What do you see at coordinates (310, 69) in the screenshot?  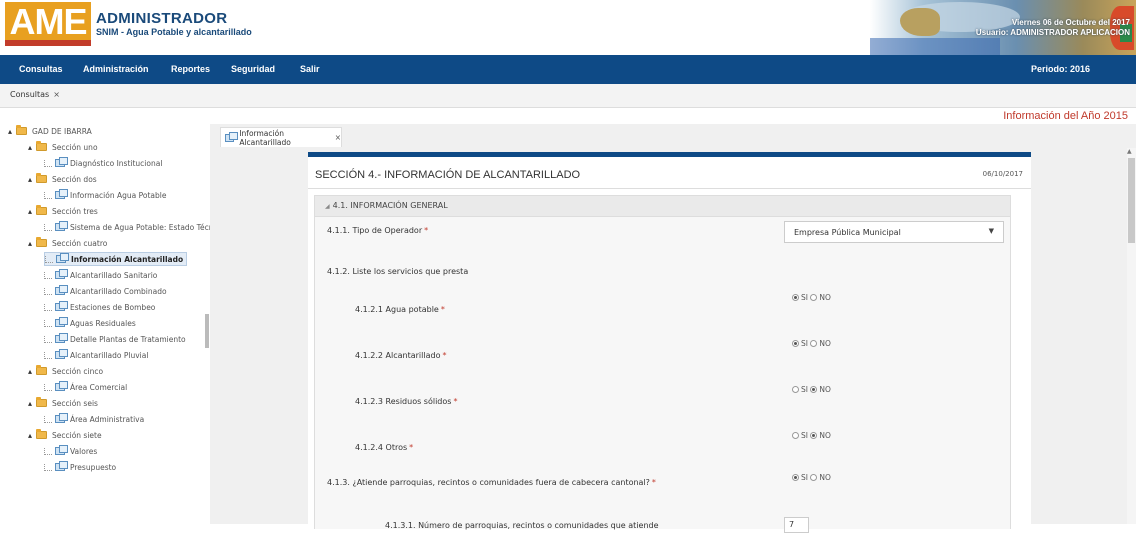 I see `nav-salir: Salir` at bounding box center [310, 69].